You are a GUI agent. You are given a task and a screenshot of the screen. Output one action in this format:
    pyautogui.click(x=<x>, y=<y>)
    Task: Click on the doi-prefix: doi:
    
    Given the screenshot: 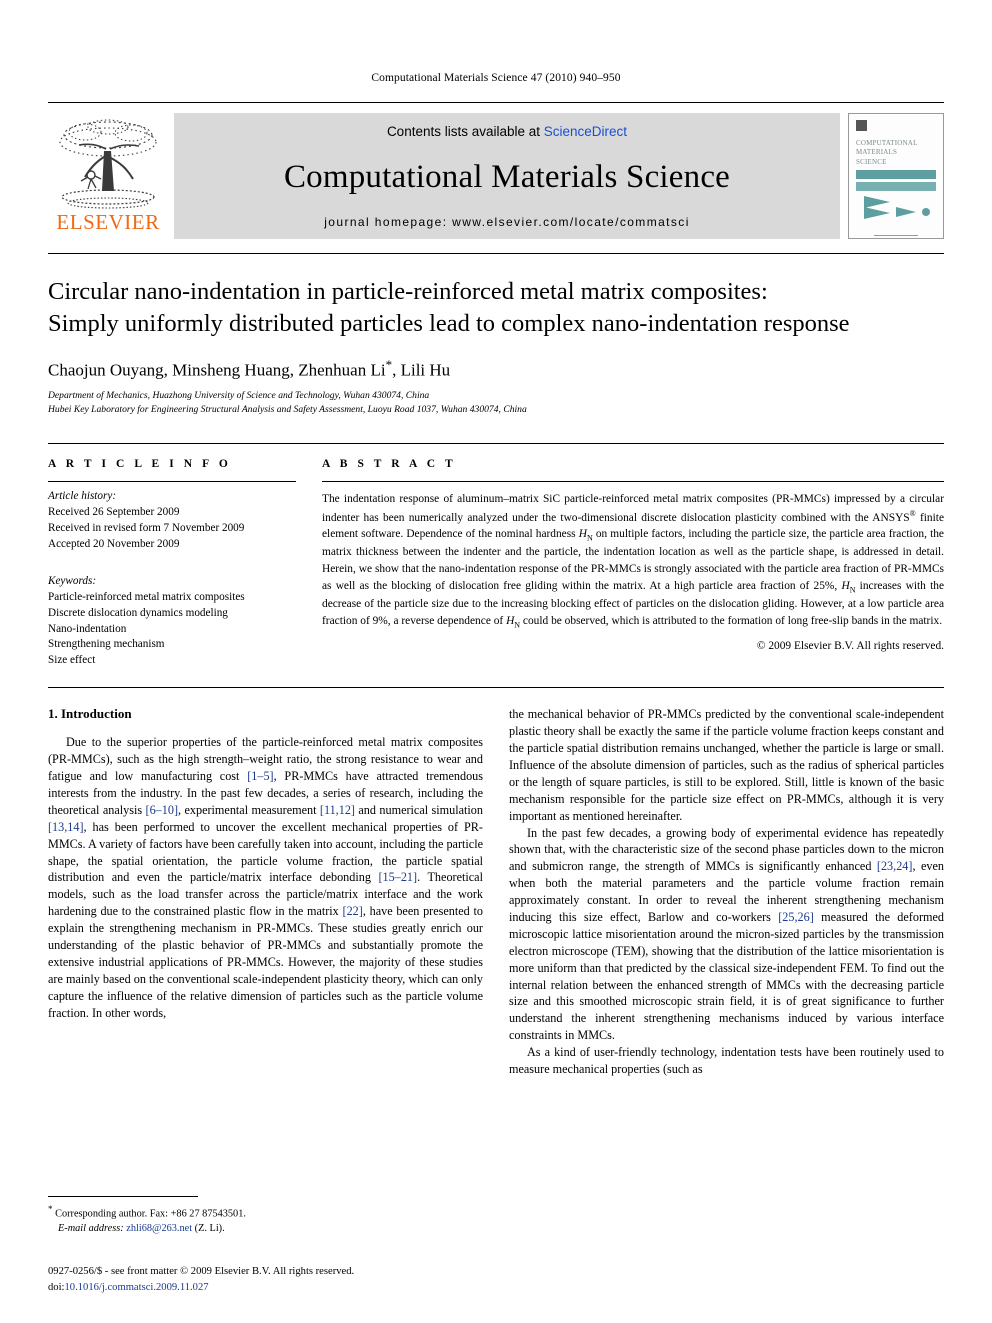 What is the action you would take?
    pyautogui.click(x=56, y=1287)
    